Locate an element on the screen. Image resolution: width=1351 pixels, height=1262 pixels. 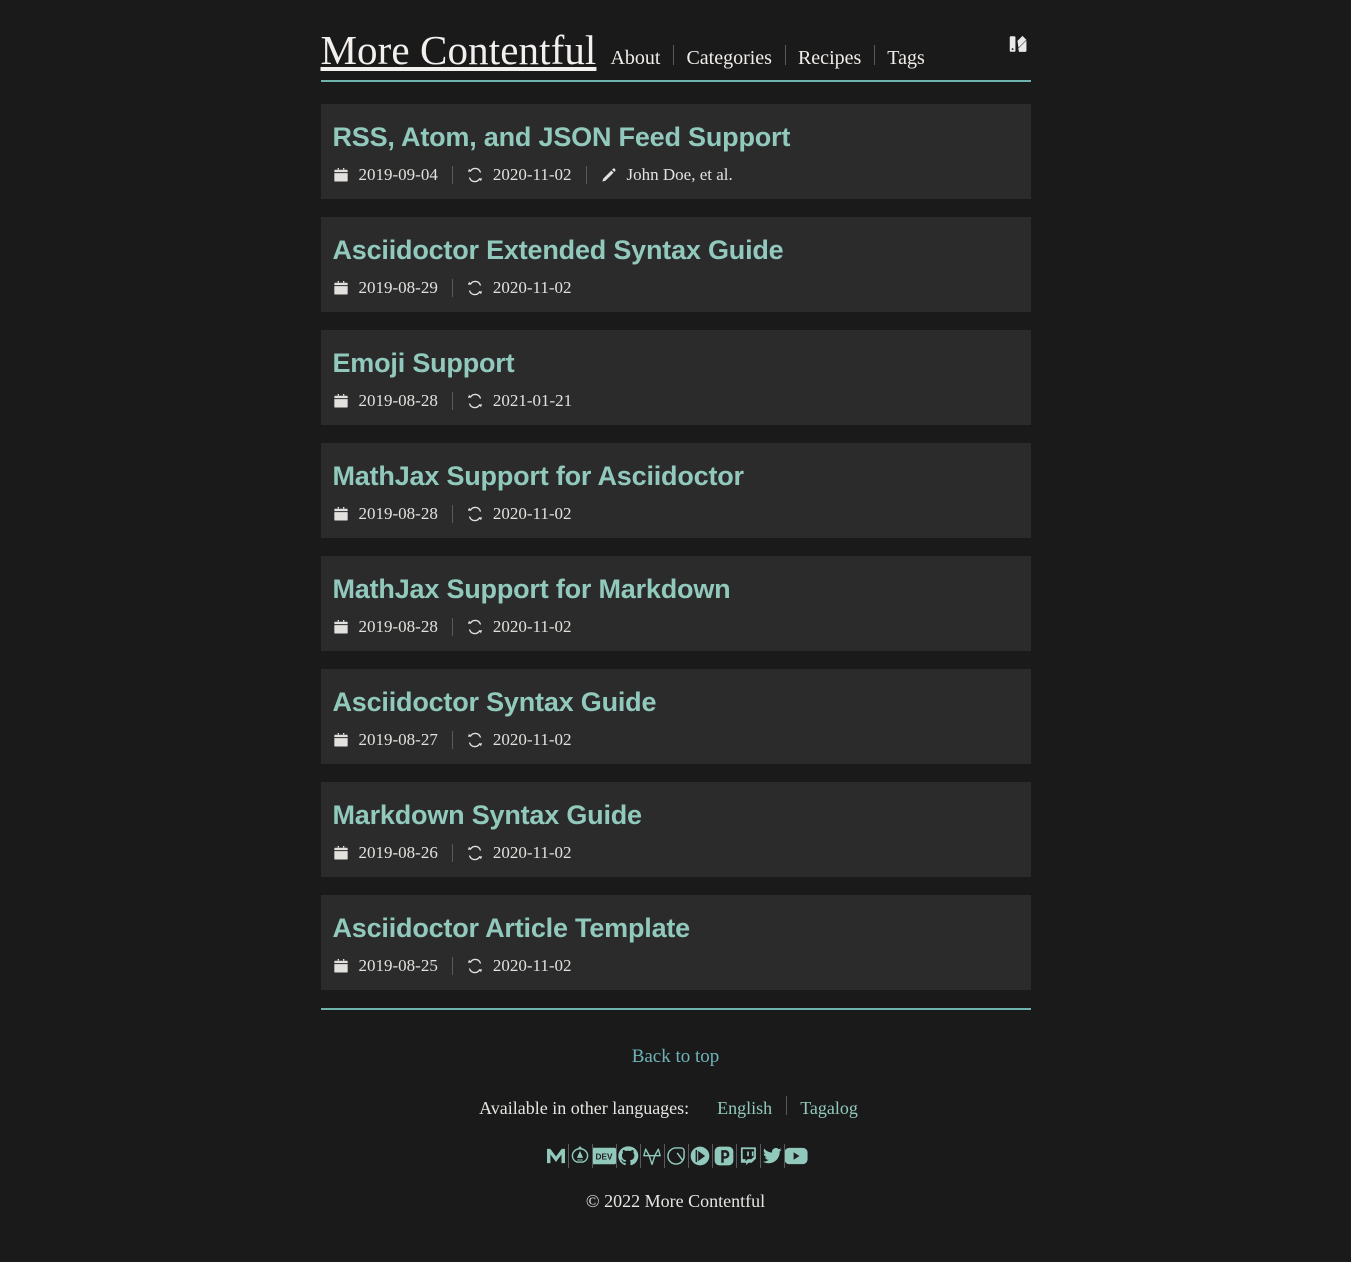
twitch-icon is located at coordinates (748, 1156).